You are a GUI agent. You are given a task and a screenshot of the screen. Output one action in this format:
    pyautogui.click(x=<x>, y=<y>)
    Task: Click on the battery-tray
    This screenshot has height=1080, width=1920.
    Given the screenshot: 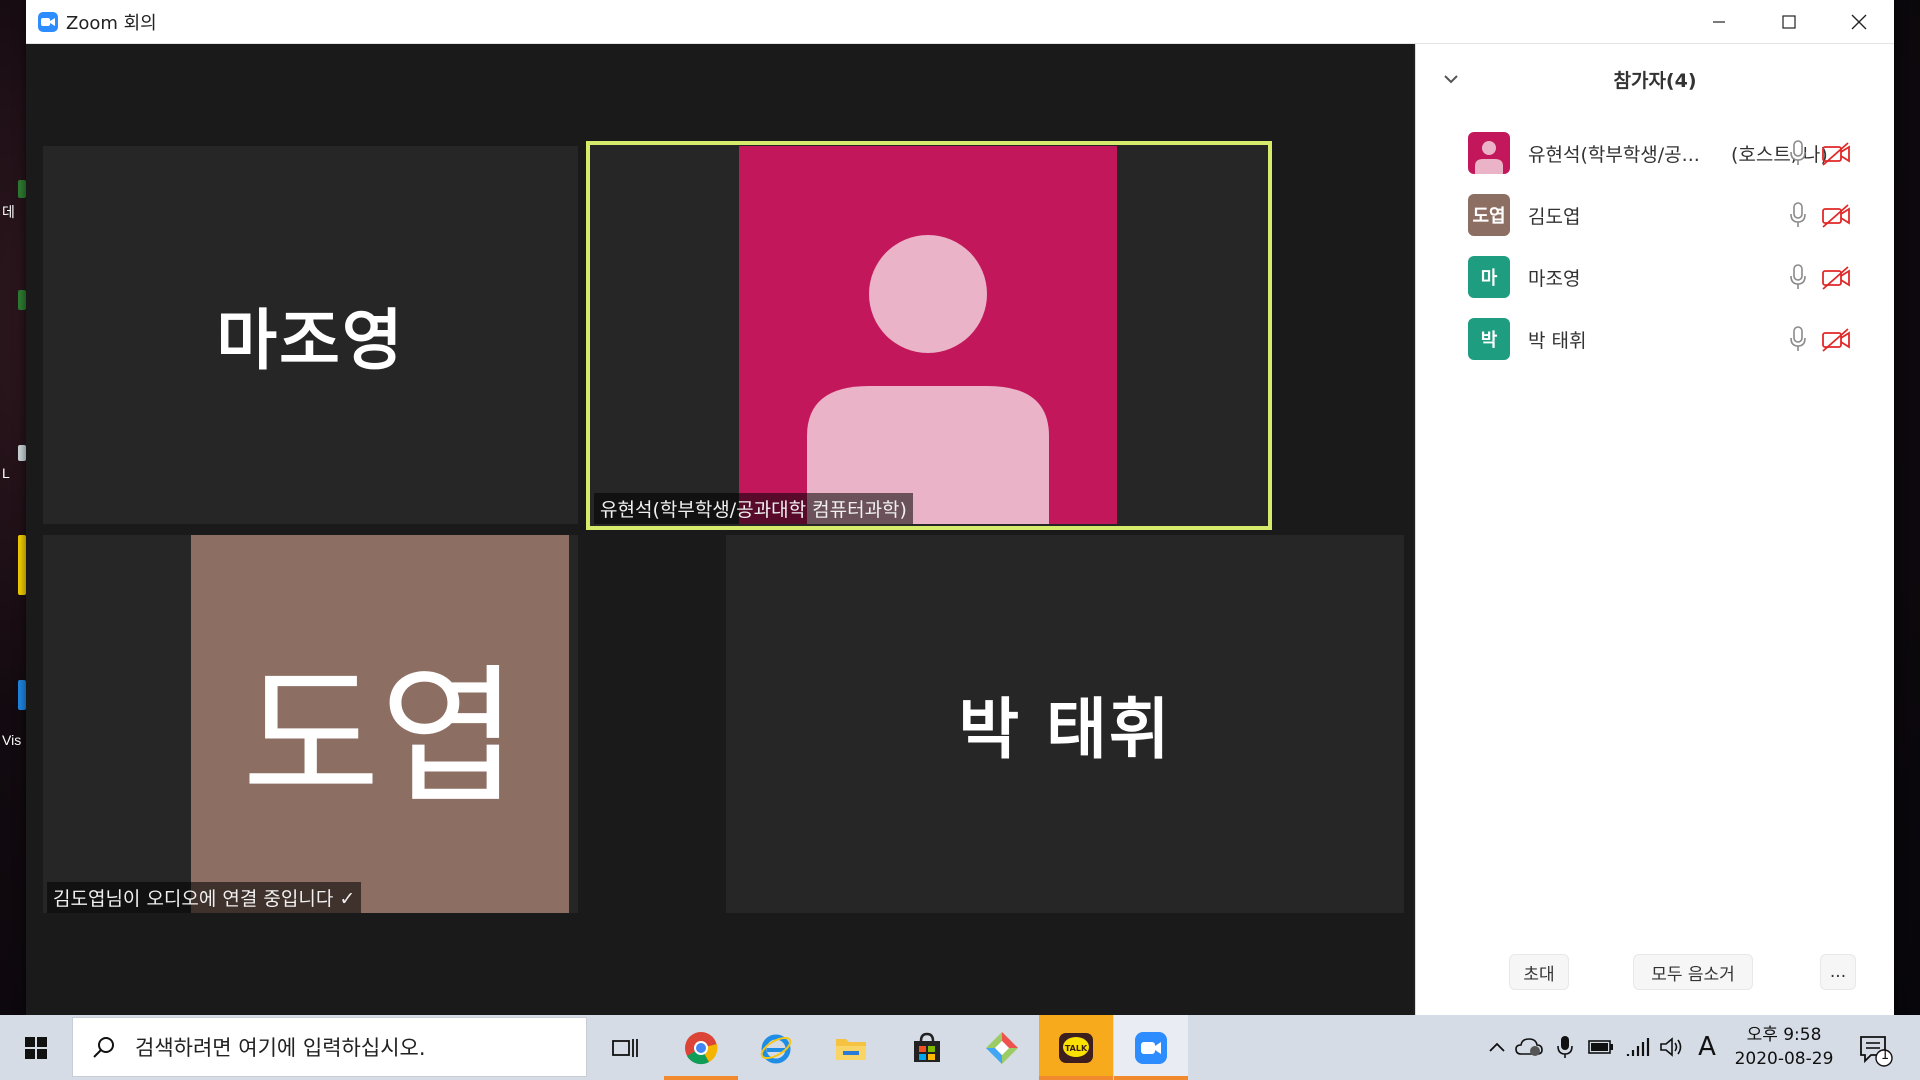 What is the action you would take?
    pyautogui.click(x=1601, y=1047)
    